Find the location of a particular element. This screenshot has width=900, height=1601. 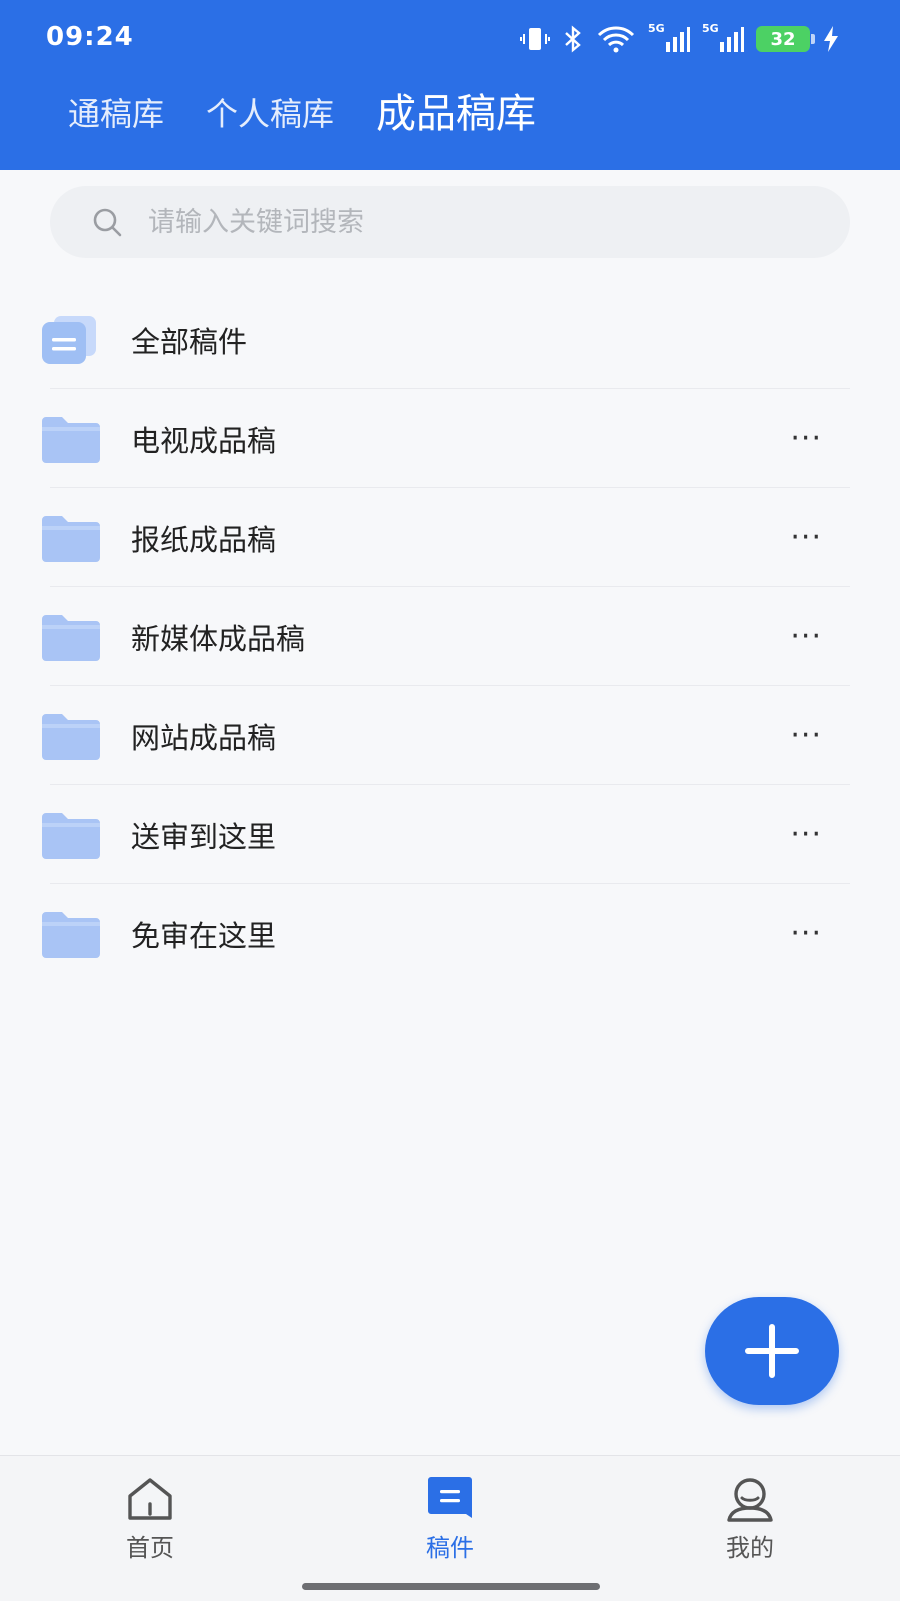

search-bar is located at coordinates (450, 222).